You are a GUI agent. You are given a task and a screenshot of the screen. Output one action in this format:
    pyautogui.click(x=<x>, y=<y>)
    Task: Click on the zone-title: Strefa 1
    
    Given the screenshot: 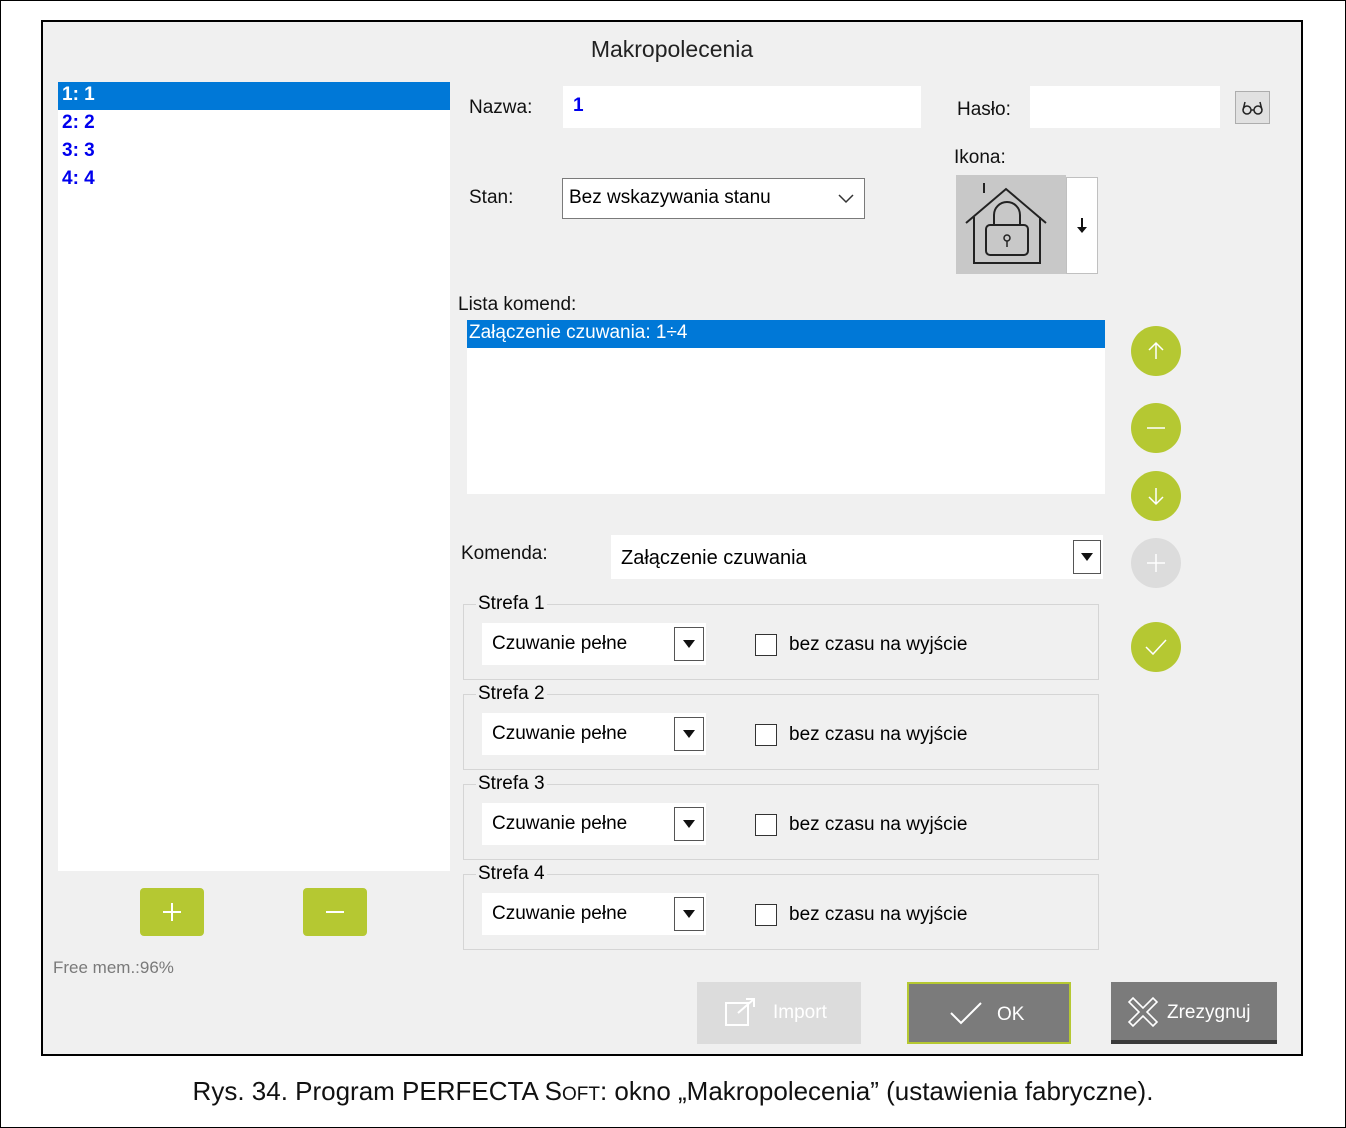 What is the action you would take?
    pyautogui.click(x=511, y=604)
    